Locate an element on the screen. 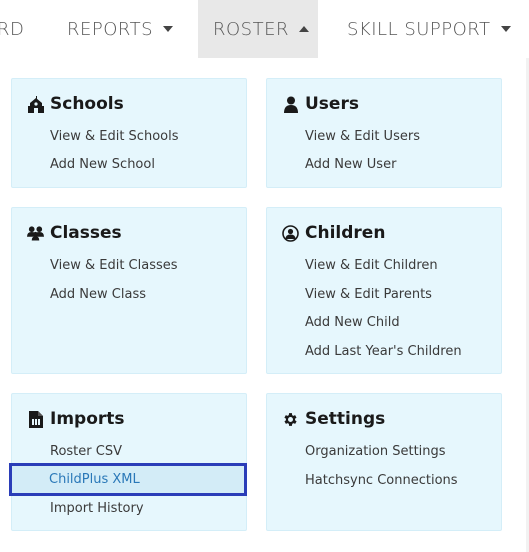 The height and width of the screenshot is (552, 529). nav-item-roster-label: ROSTER is located at coordinates (251, 29).